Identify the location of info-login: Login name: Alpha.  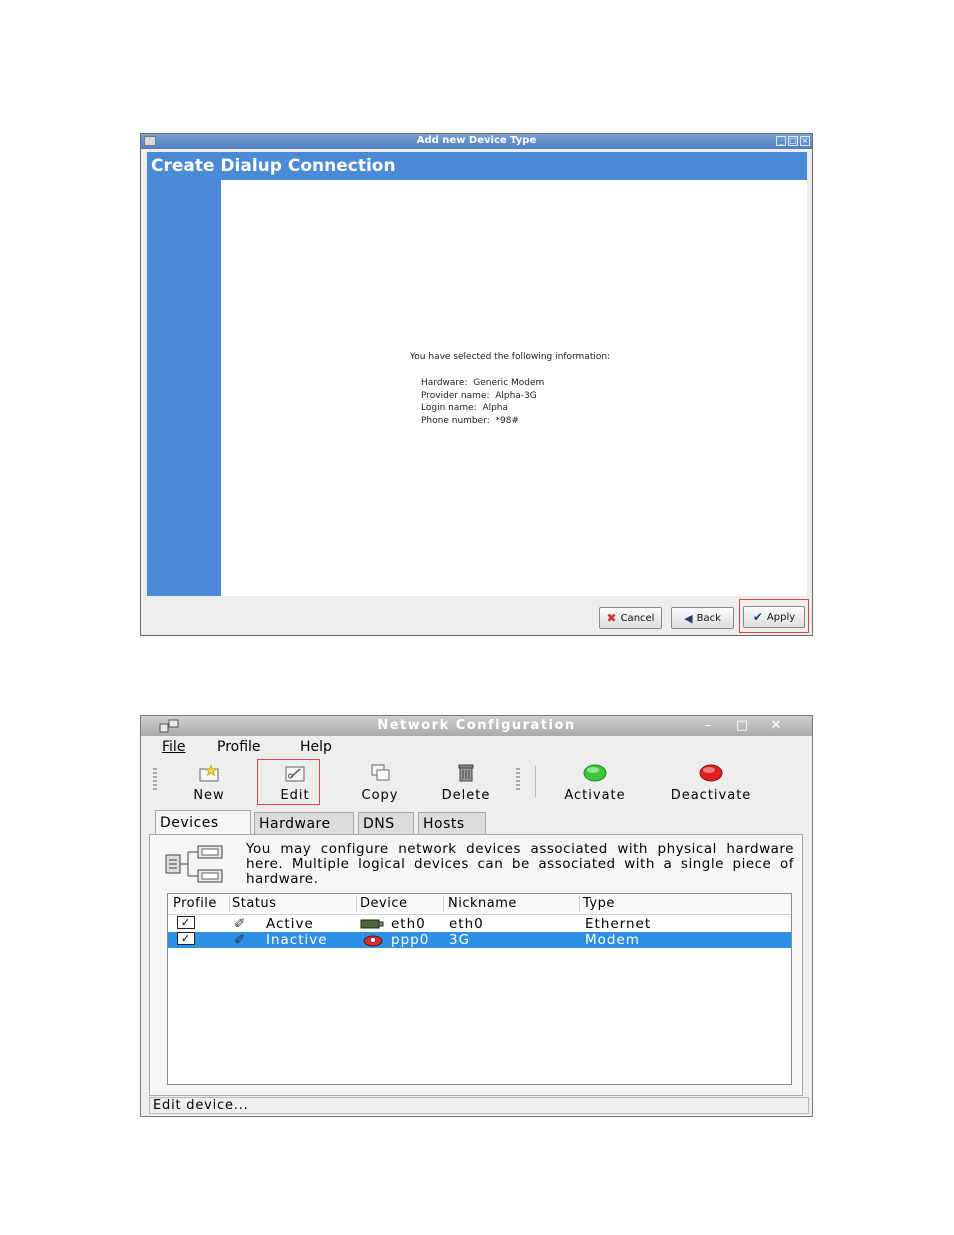
(465, 408).